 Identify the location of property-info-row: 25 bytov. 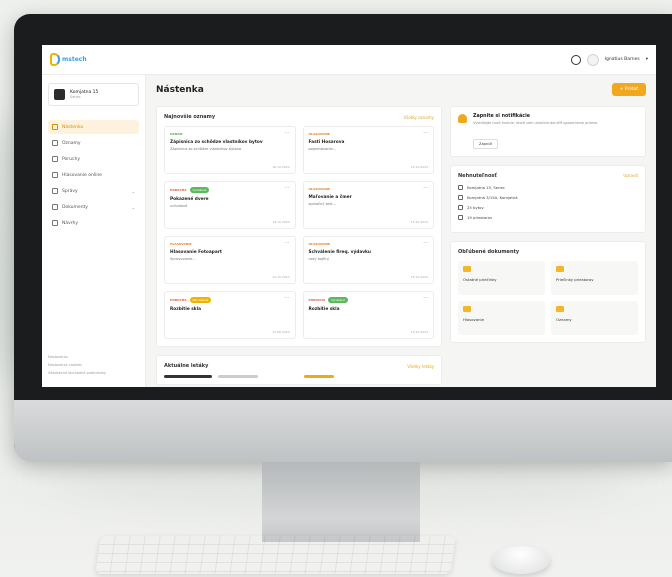
(548, 207).